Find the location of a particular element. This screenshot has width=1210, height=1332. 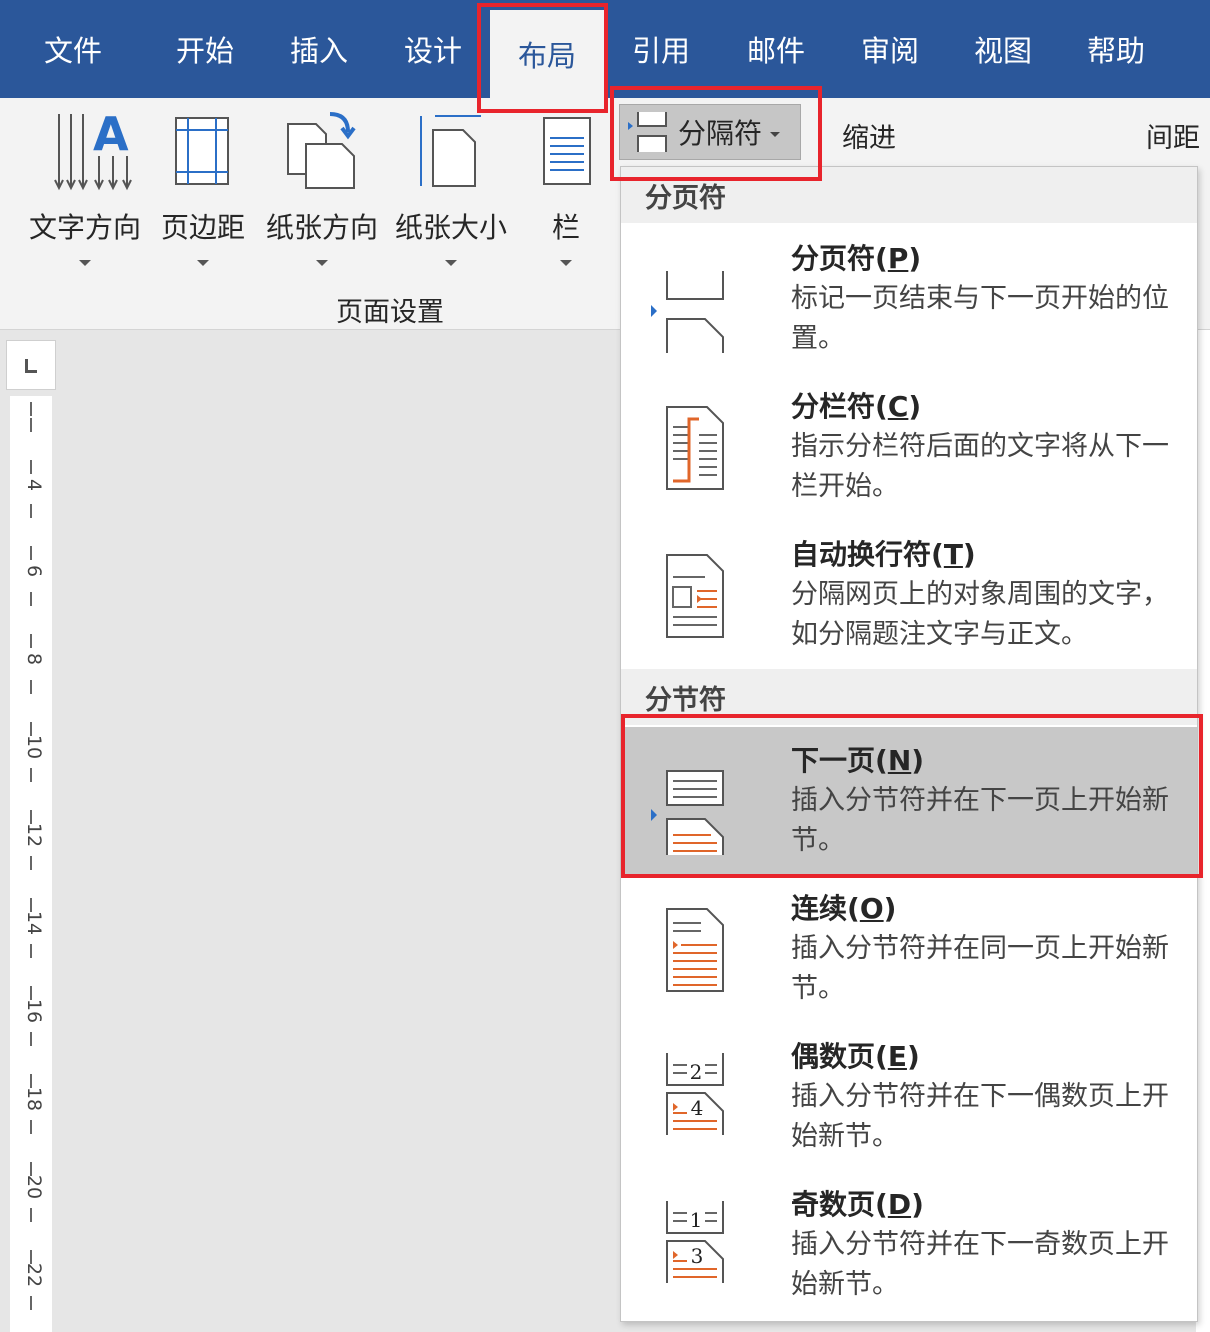

menu-item-description: 插入分节符并在下一页上开始新节。 is located at coordinates (980, 820).